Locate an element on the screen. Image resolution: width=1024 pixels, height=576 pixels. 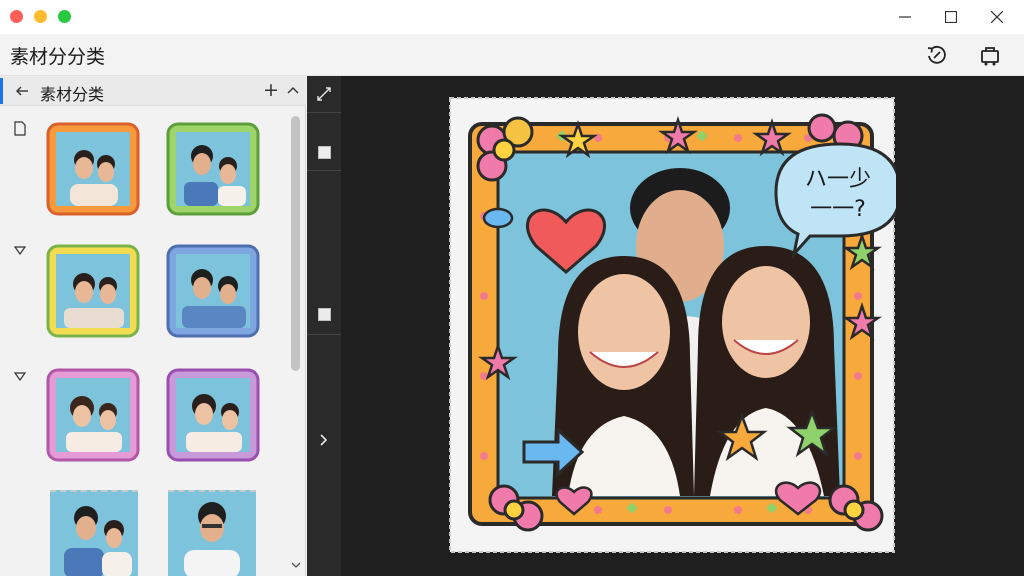
frame-thumbnail-green is located at coordinates (213, 169).